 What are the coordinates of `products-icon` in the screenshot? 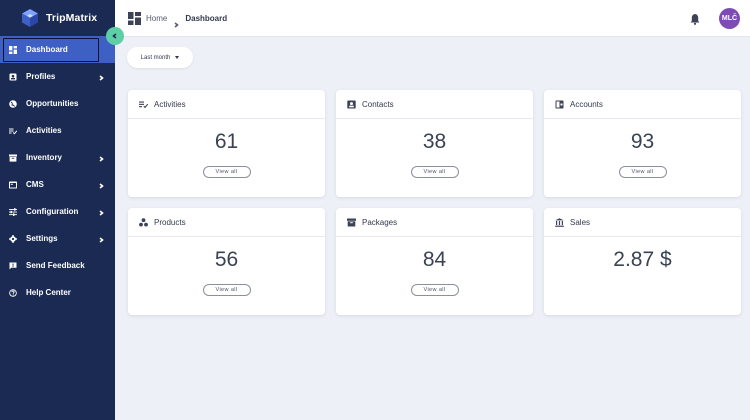 It's located at (143, 222).